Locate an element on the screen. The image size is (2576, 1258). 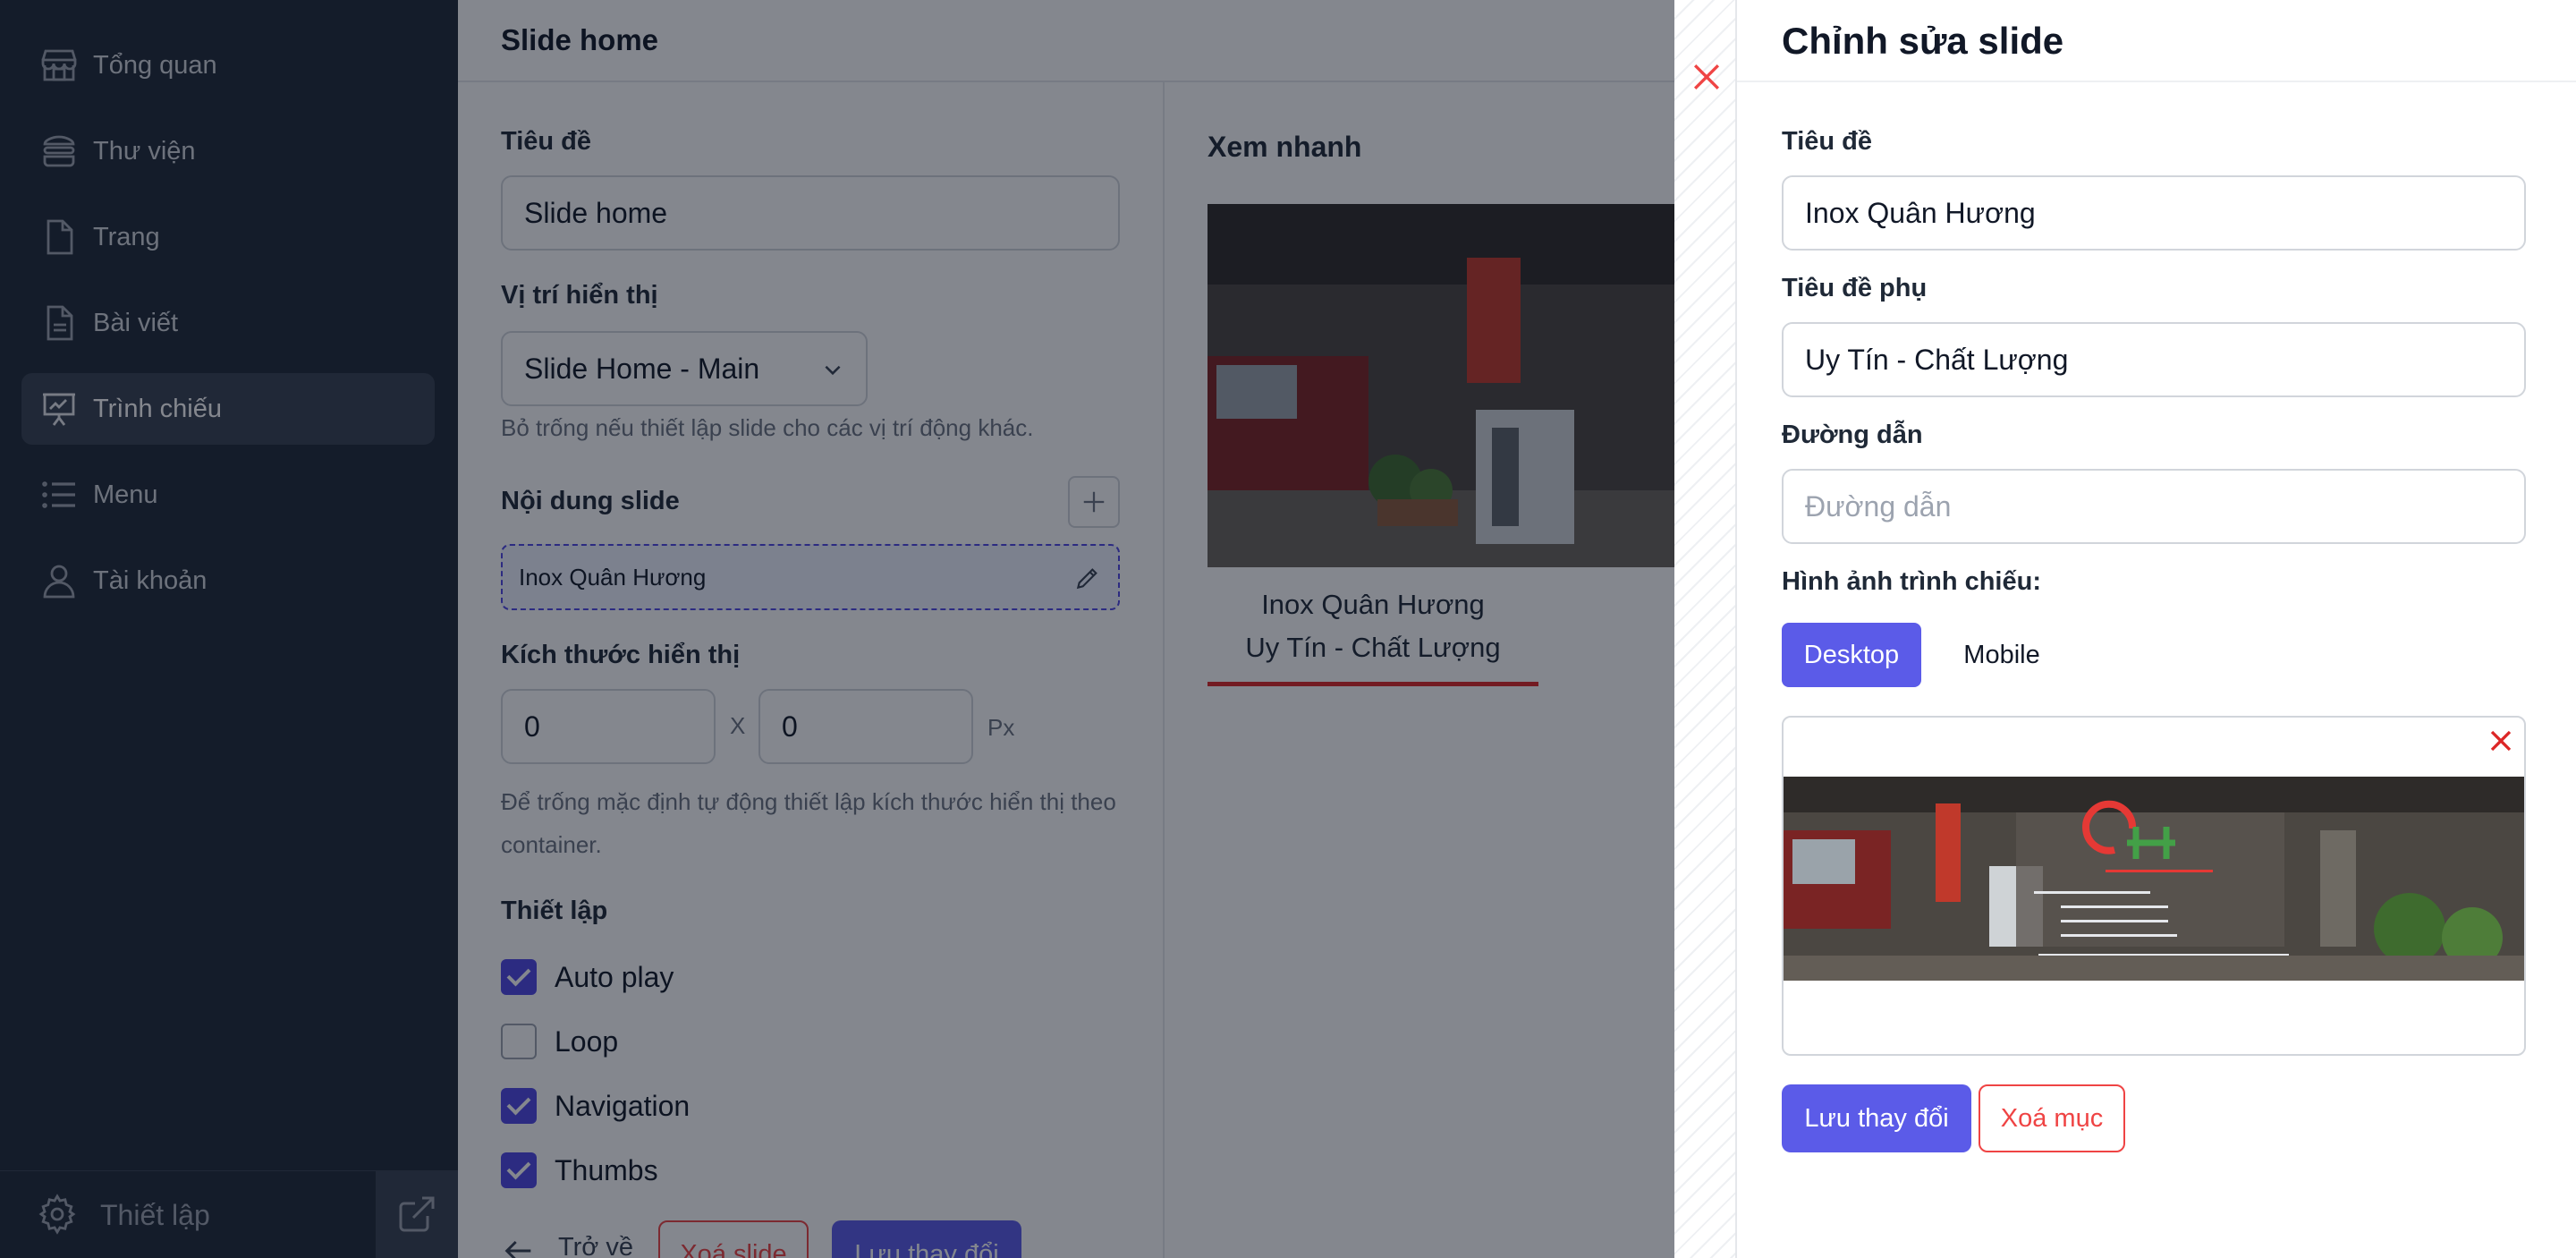
divider is located at coordinates (2156, 81).